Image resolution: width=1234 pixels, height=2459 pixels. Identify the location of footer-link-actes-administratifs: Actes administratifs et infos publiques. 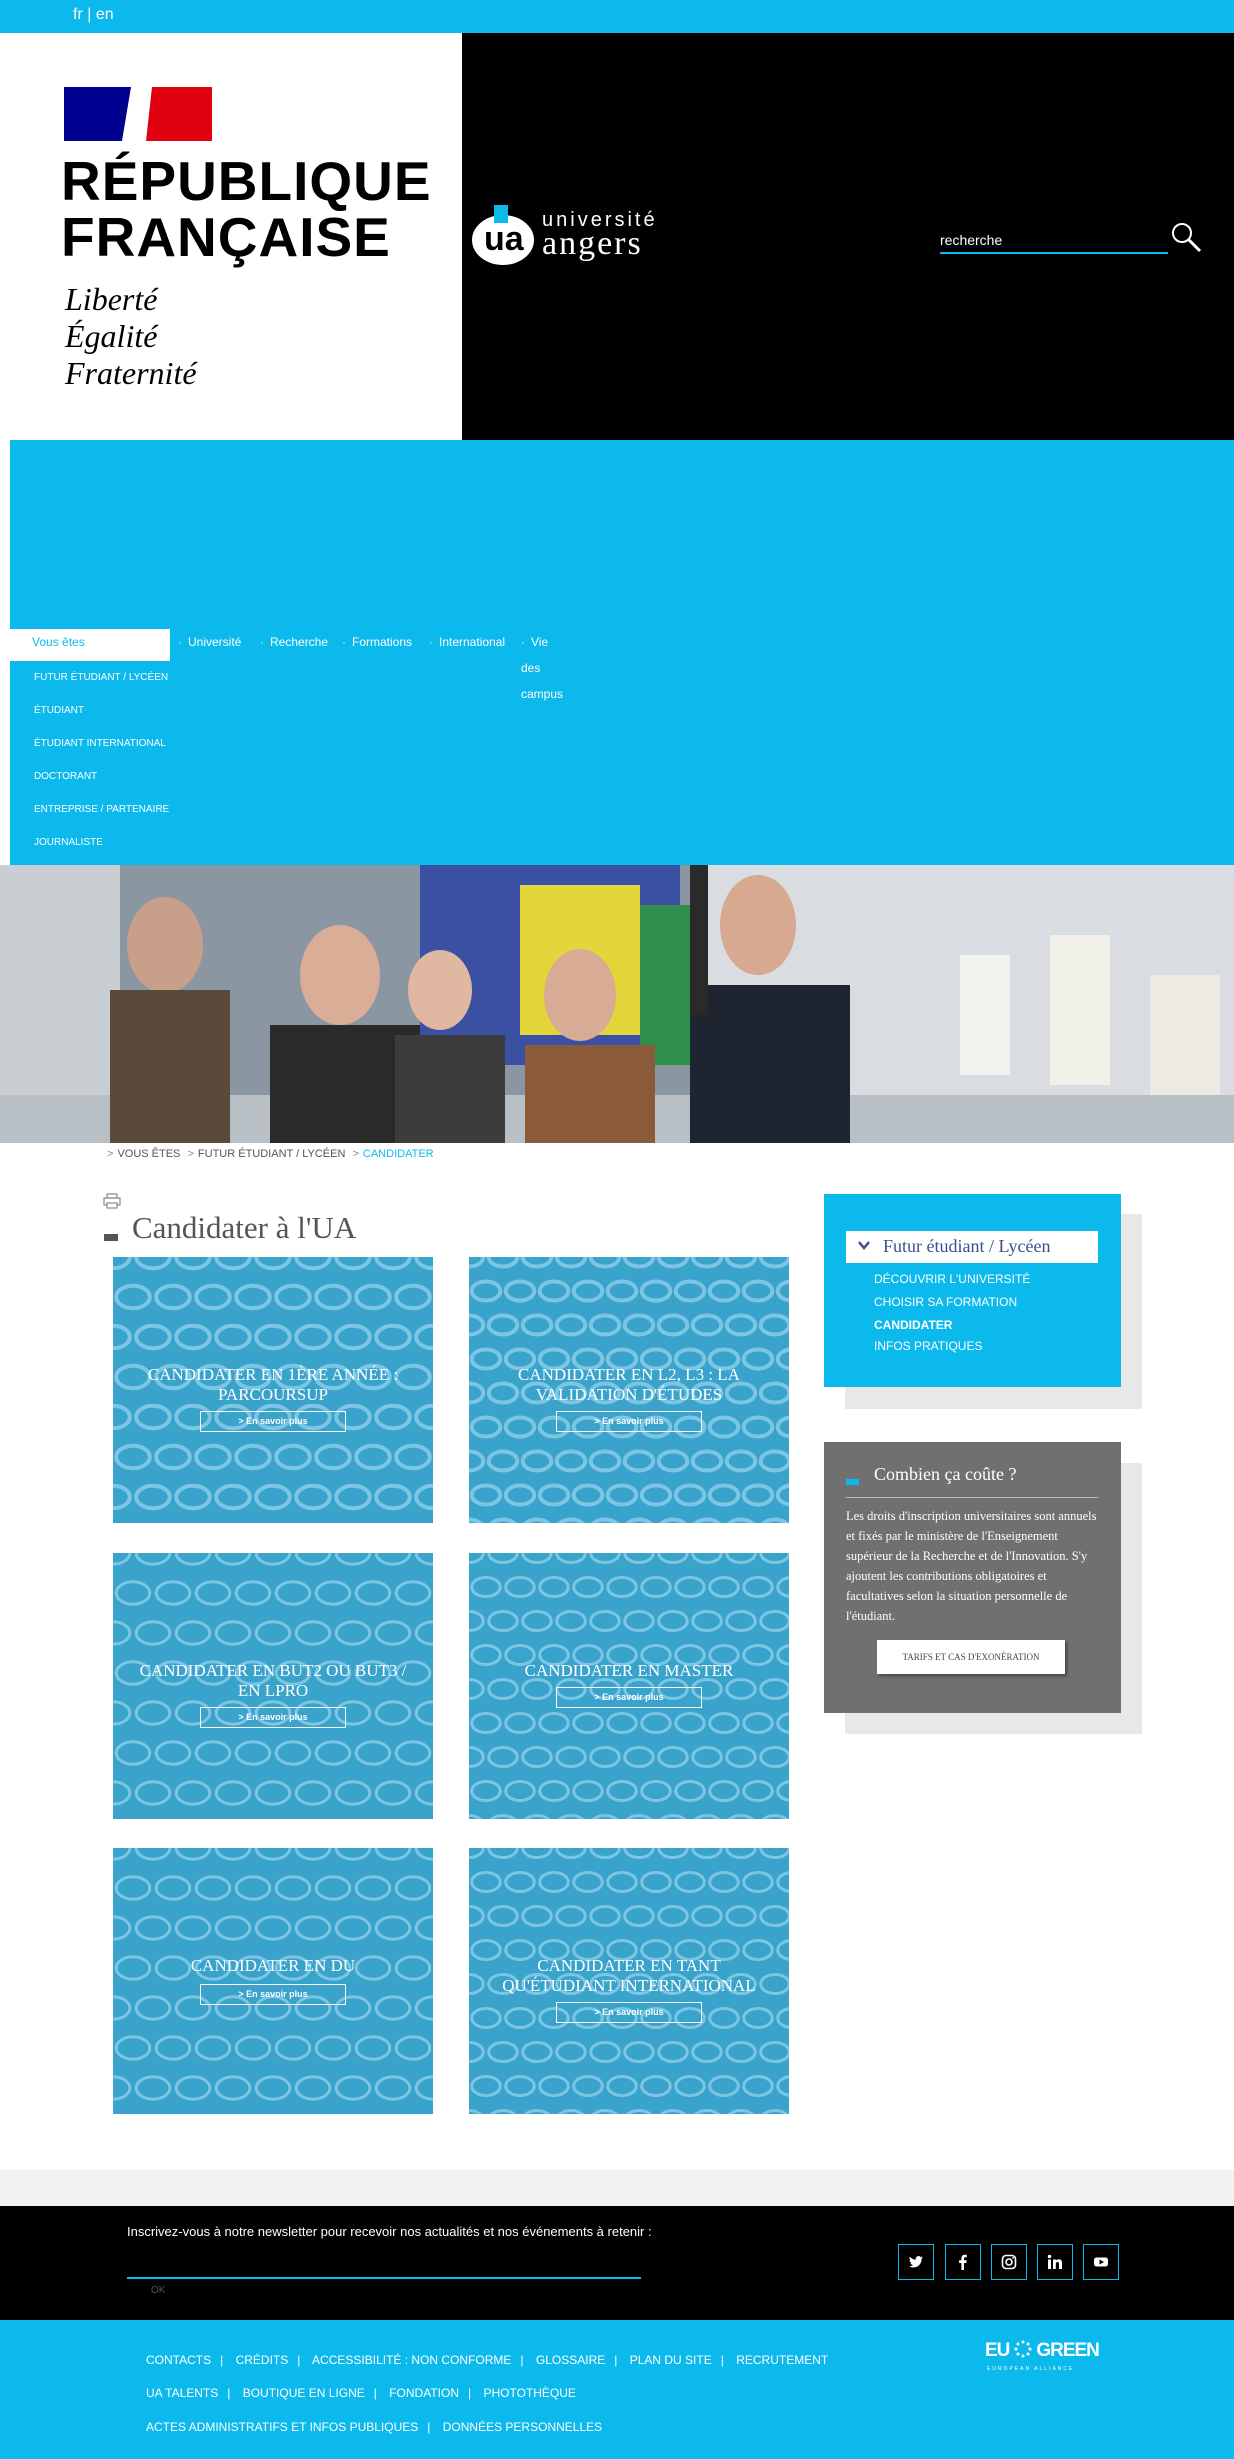
(282, 2427).